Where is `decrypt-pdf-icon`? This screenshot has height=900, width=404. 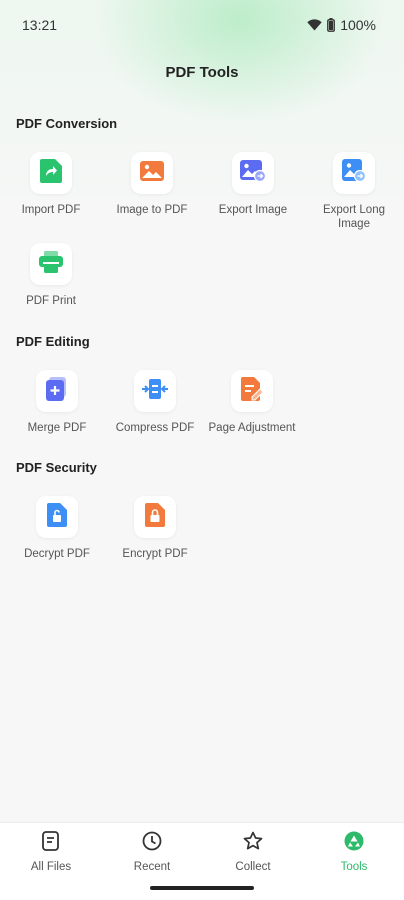
decrypt-pdf-icon is located at coordinates (57, 517).